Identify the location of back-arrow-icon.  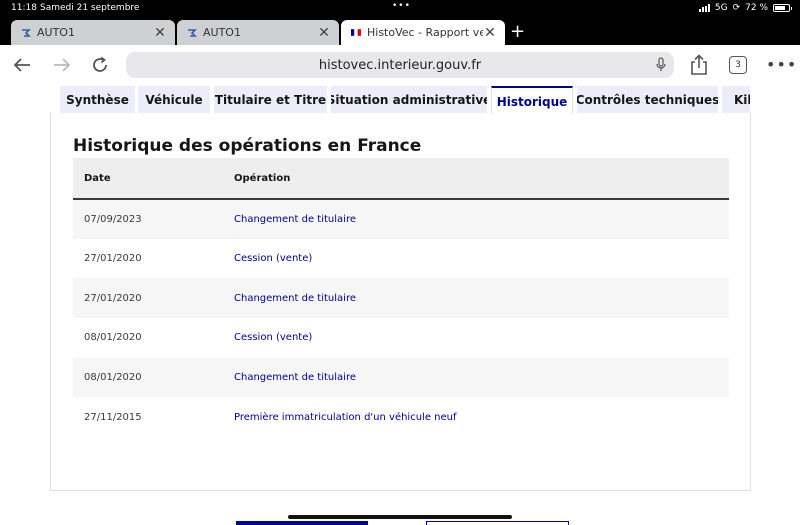
(22, 65).